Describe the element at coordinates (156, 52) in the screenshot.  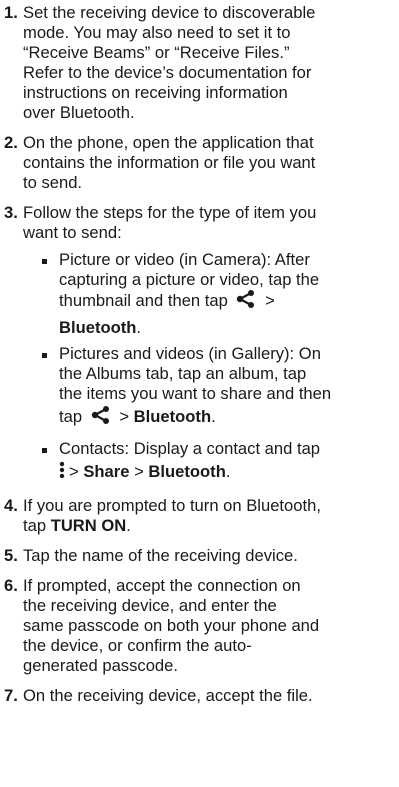
I see `step-text-line: “Receive Beams” or “Receive Files.”` at that location.